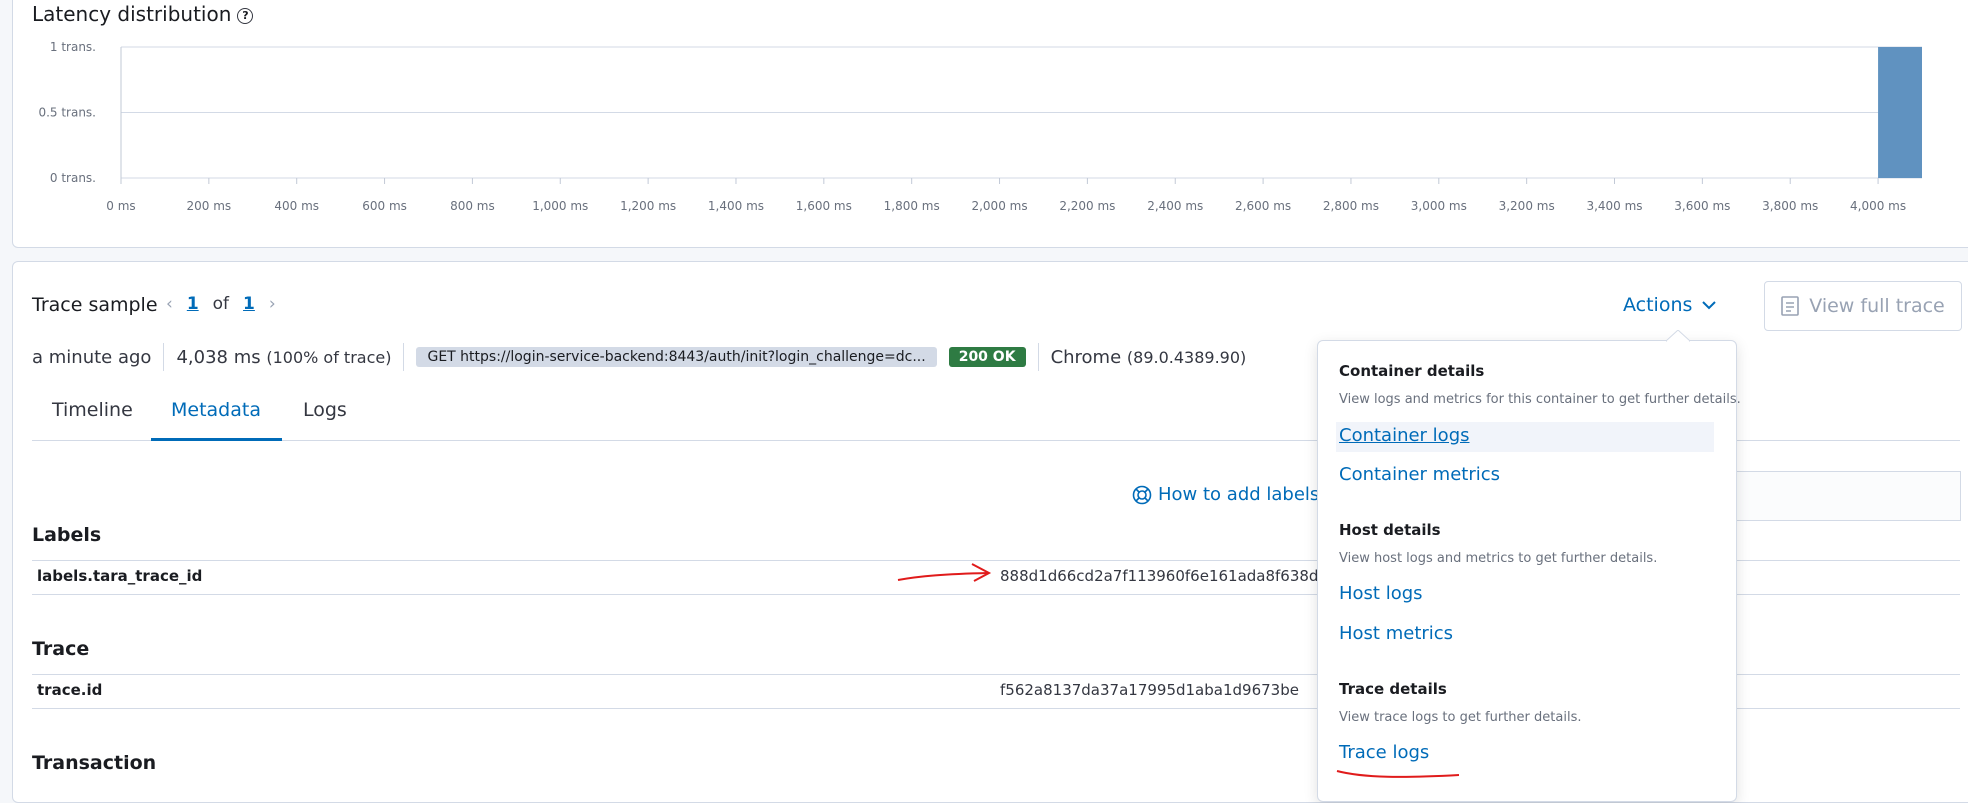 This screenshot has height=803, width=1968. I want to click on chevron-down-icon, so click(1709, 305).